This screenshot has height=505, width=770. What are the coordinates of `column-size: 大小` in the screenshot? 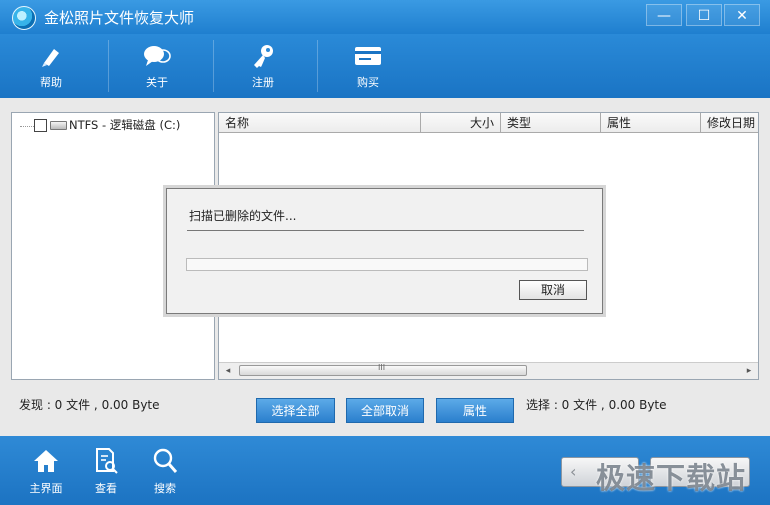 It's located at (461, 123).